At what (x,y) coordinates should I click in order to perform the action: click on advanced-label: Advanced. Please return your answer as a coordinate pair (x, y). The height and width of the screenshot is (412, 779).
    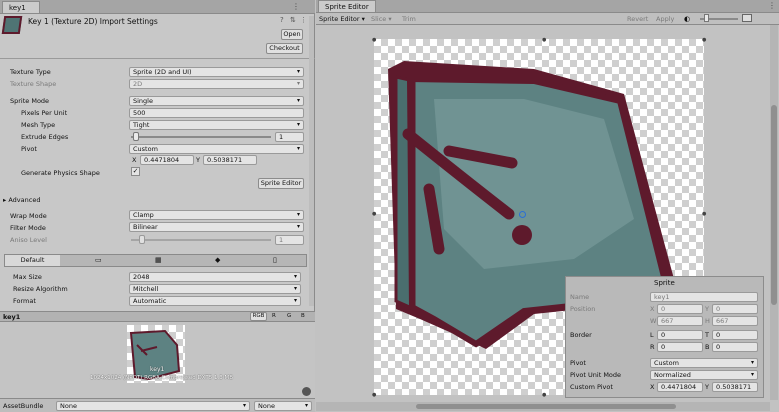
    Looking at the image, I should click on (24, 200).